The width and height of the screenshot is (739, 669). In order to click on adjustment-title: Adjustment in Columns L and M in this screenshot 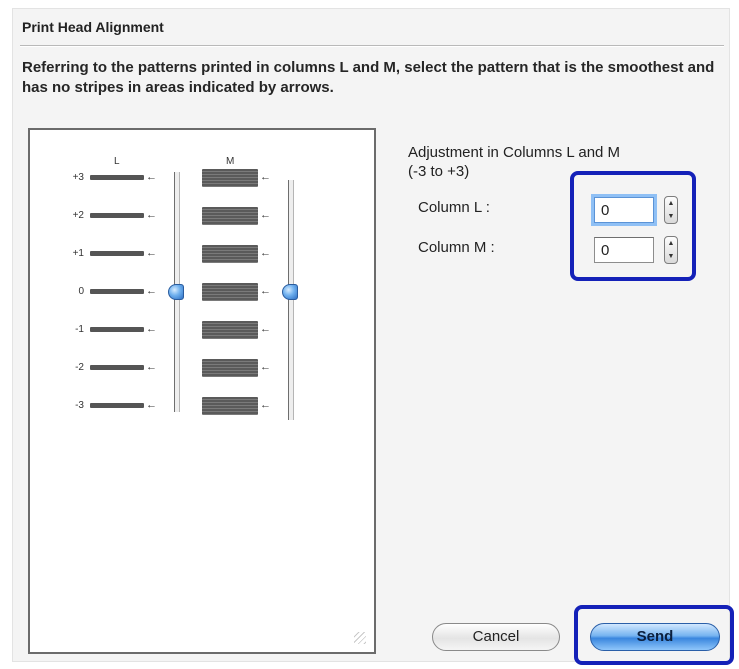, I will do `click(514, 152)`.